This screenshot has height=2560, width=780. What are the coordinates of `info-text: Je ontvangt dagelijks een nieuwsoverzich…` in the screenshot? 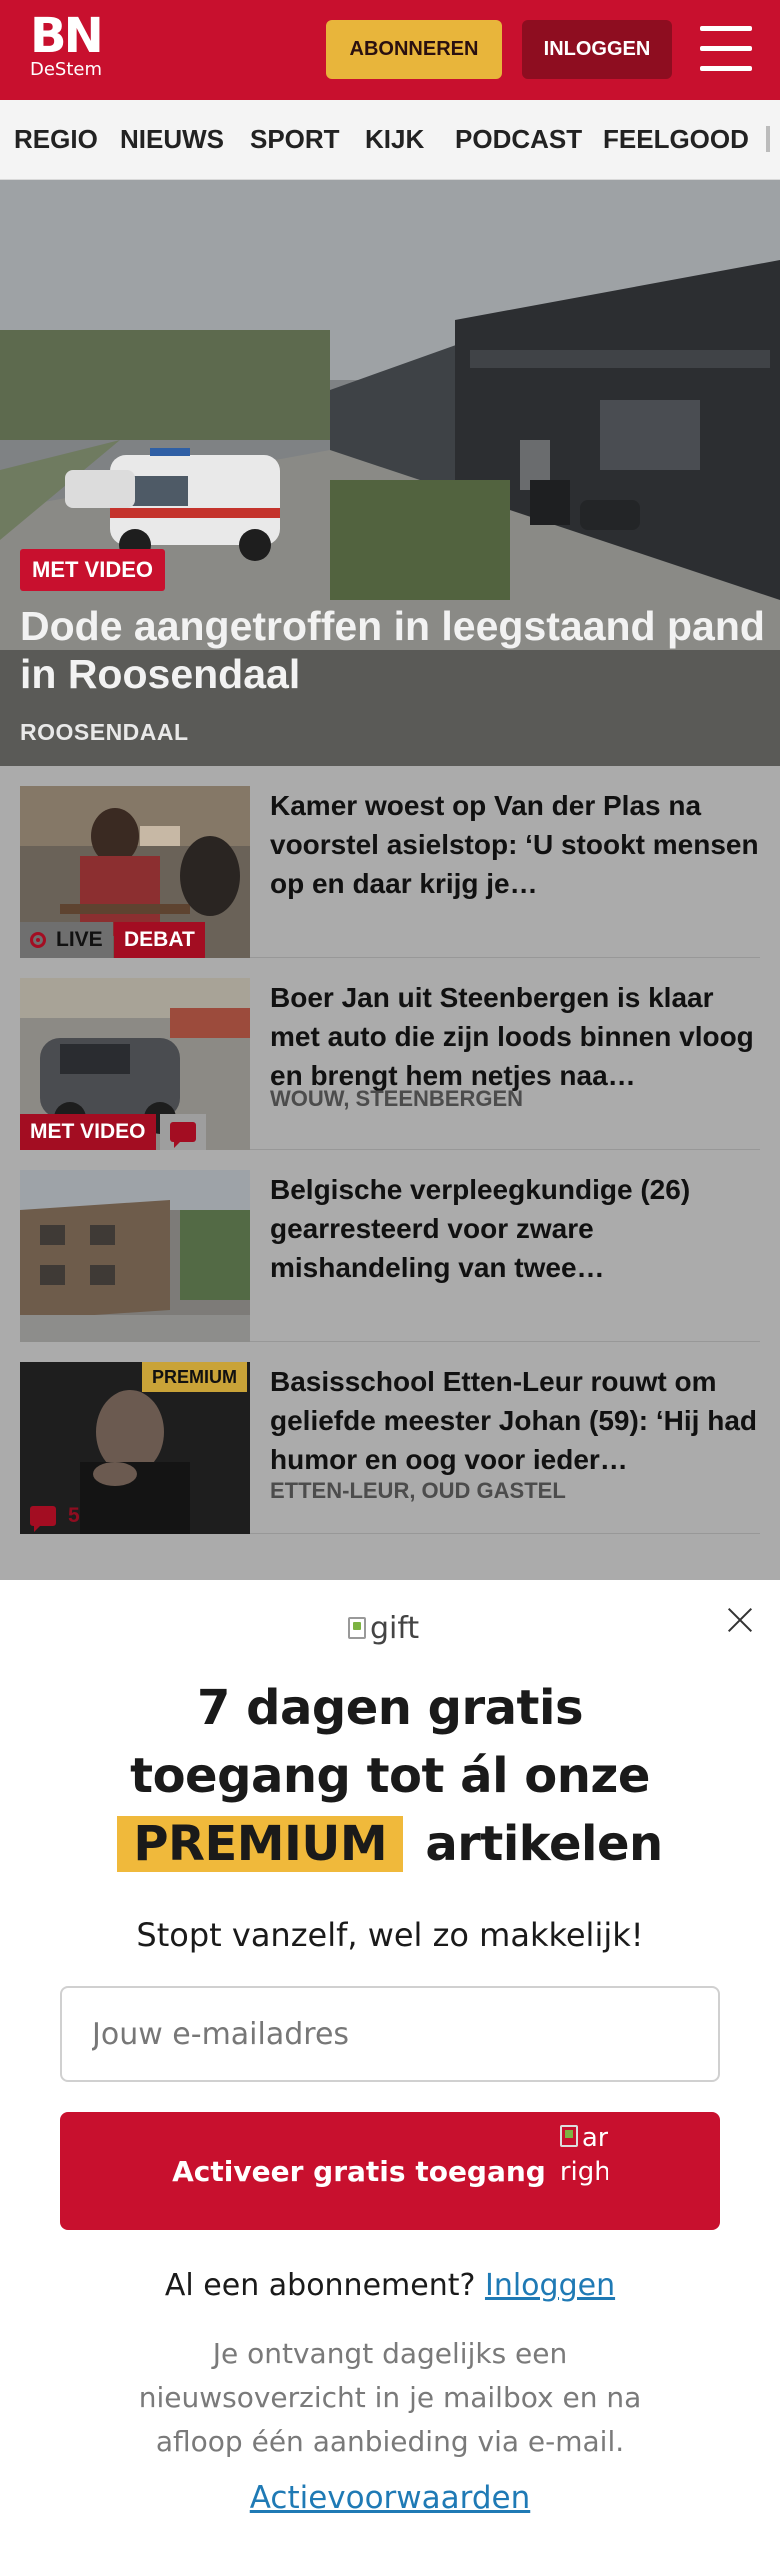 It's located at (390, 2397).